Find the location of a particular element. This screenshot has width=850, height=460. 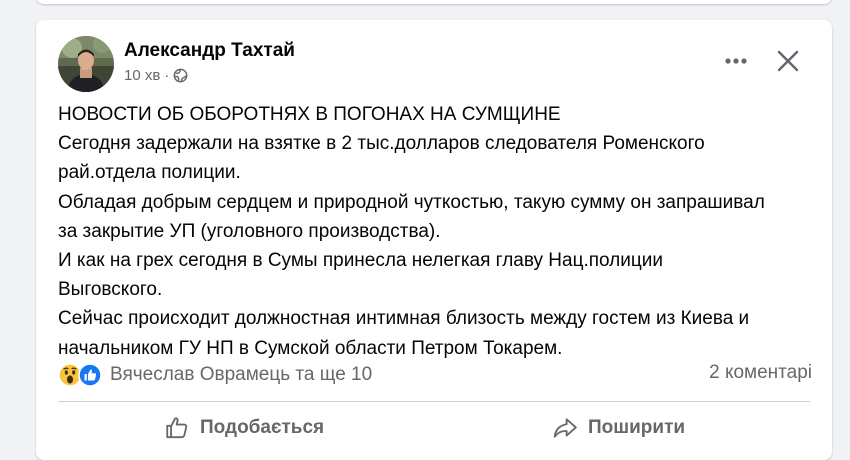

share-button: Поширити is located at coordinates (618, 428).